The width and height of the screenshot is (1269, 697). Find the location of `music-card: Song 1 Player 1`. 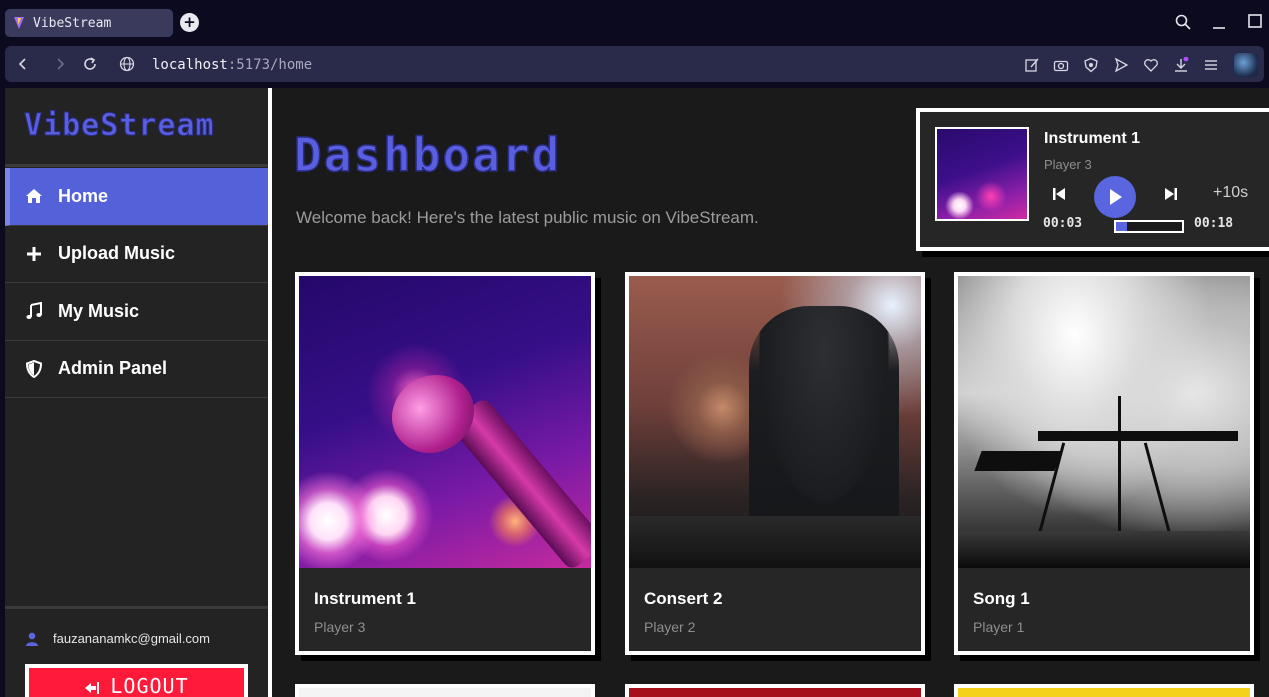

music-card: Song 1 Player 1 is located at coordinates (1104, 463).